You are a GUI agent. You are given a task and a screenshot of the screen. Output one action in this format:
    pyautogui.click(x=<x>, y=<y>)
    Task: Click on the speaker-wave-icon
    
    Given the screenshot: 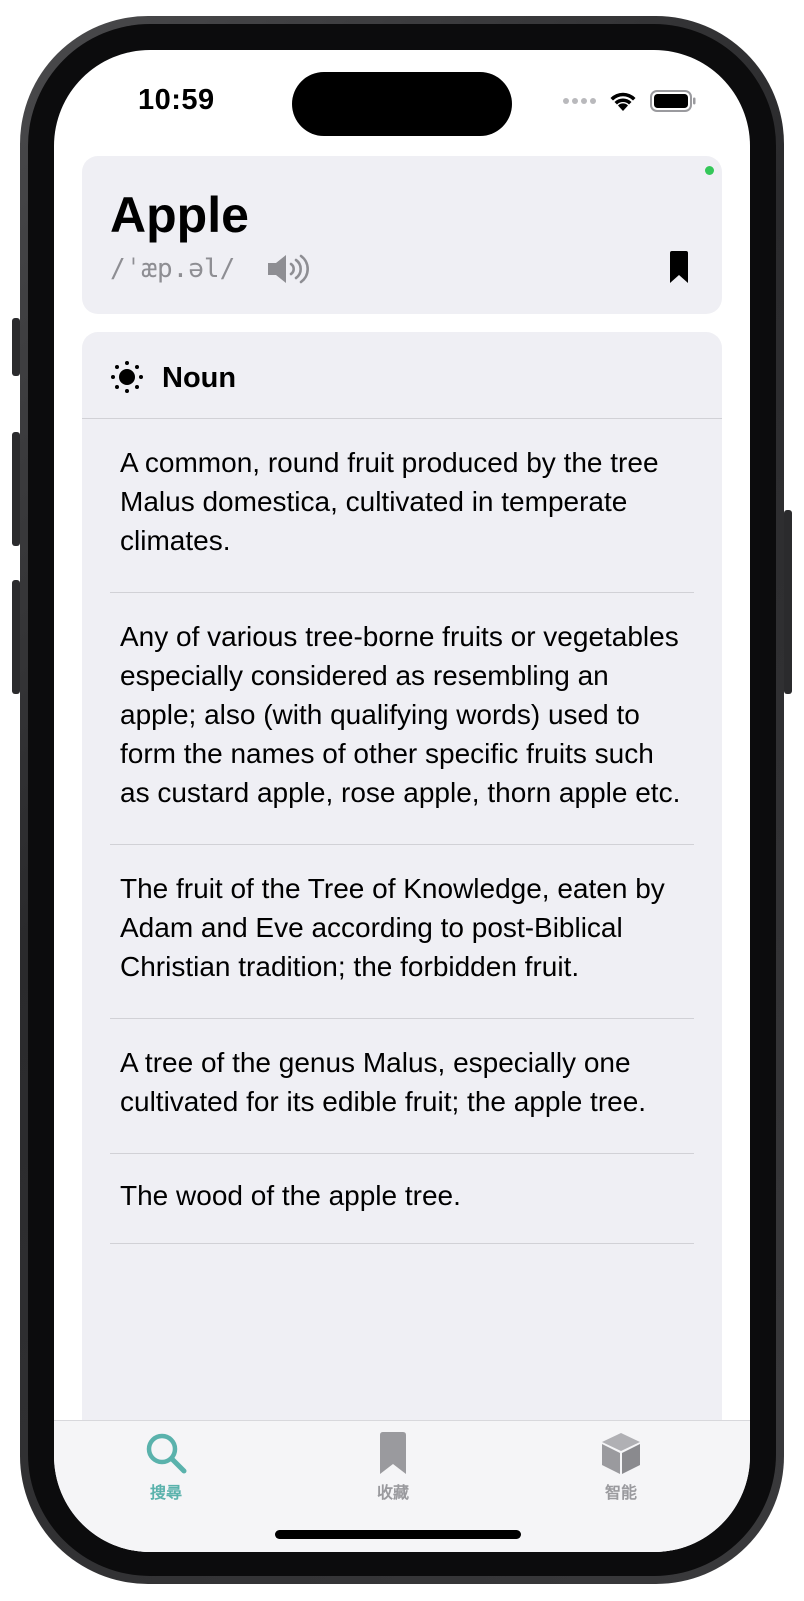 What is the action you would take?
    pyautogui.click(x=288, y=269)
    